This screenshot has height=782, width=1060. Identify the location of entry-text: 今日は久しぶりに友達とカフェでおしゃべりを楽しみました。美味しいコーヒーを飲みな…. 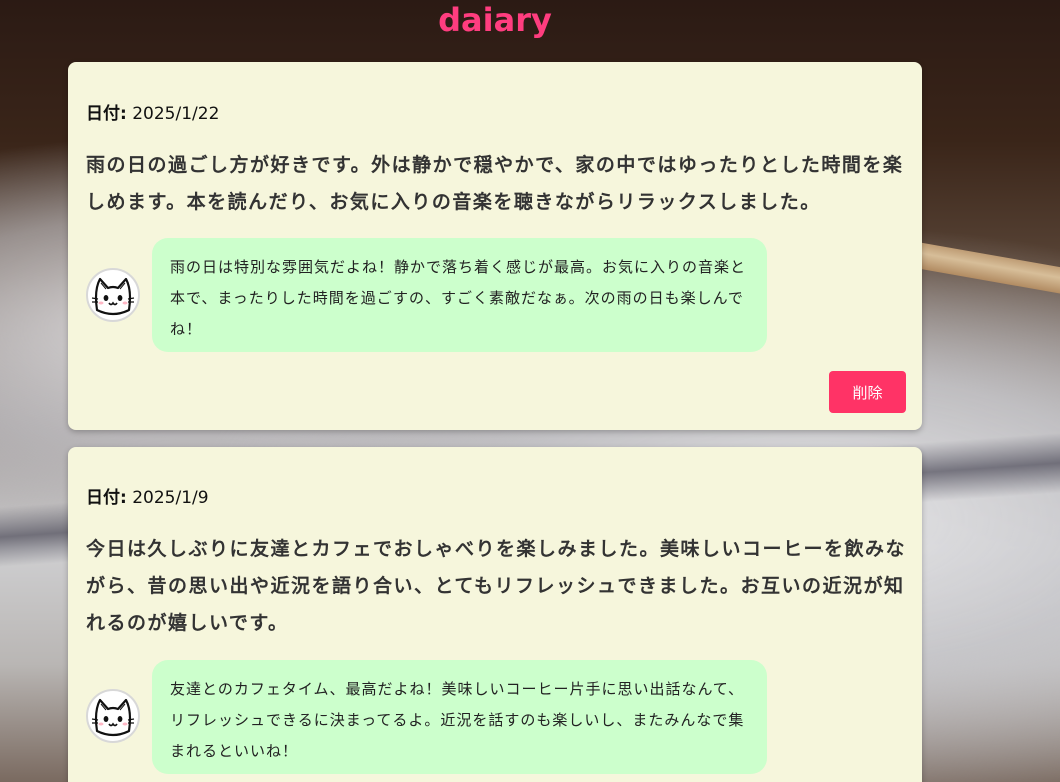
(496, 586).